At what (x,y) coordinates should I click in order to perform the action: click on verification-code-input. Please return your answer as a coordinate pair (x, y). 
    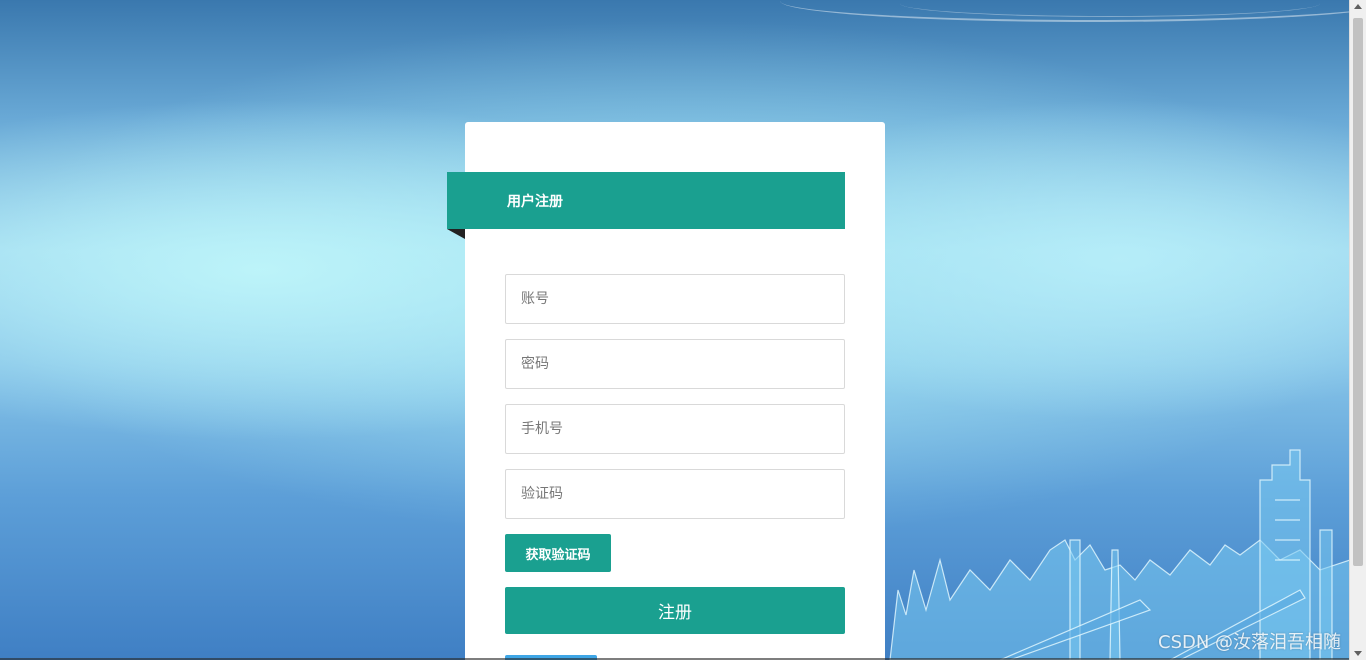
    Looking at the image, I should click on (675, 494).